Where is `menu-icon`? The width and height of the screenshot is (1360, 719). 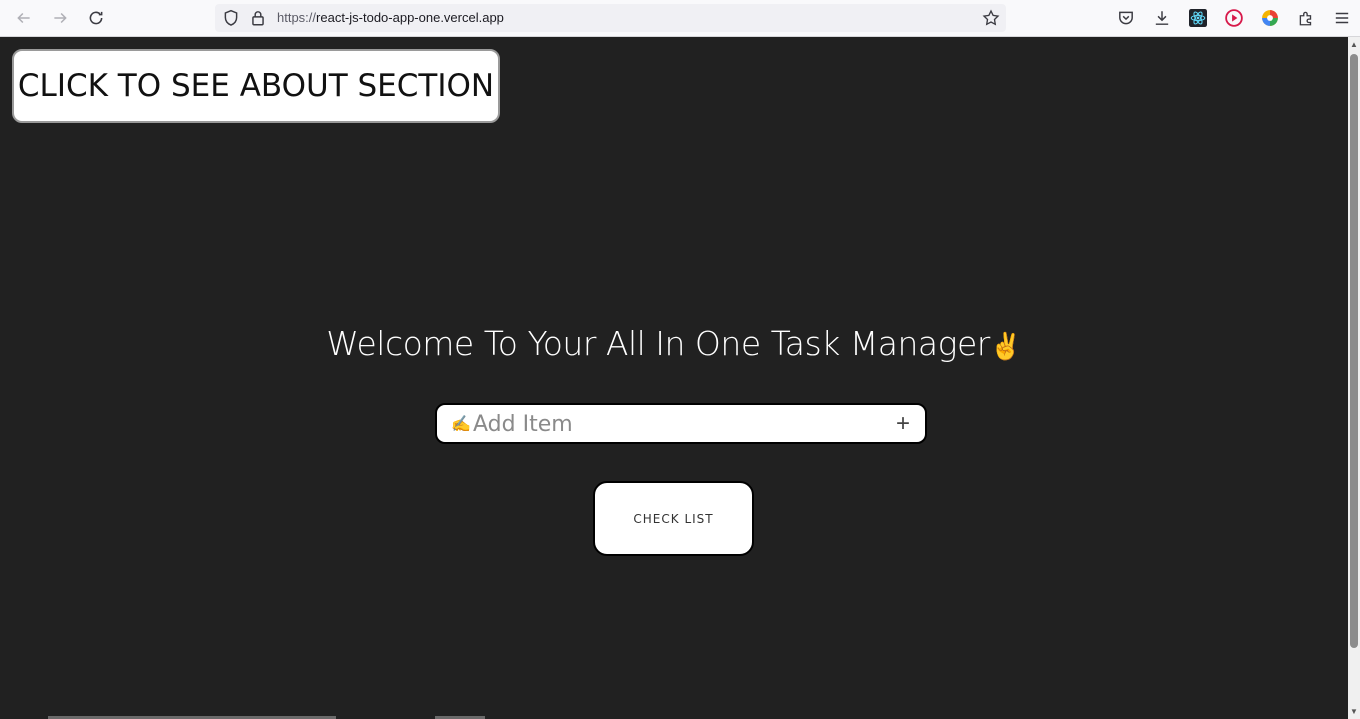 menu-icon is located at coordinates (1342, 18).